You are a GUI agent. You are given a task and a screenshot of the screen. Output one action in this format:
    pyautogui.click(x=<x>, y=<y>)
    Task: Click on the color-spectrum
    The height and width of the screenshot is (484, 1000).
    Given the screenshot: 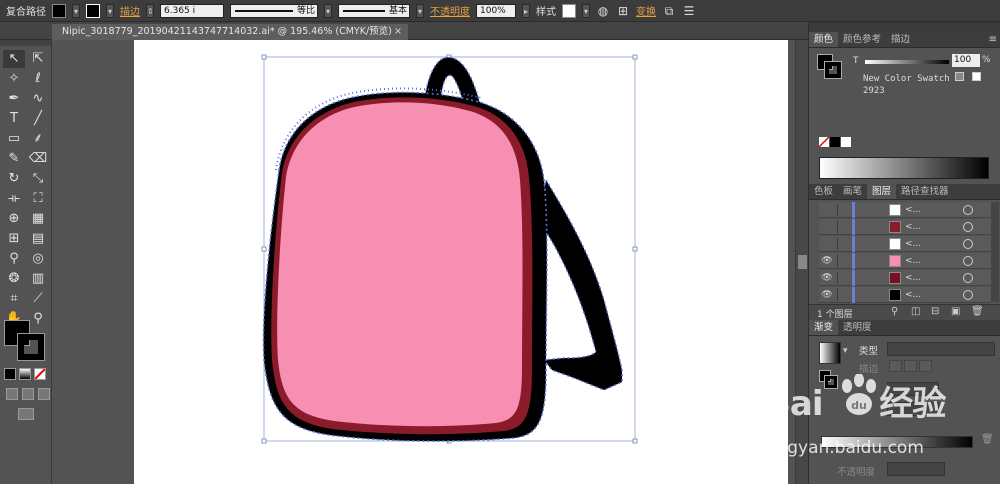 What is the action you would take?
    pyautogui.click(x=904, y=168)
    